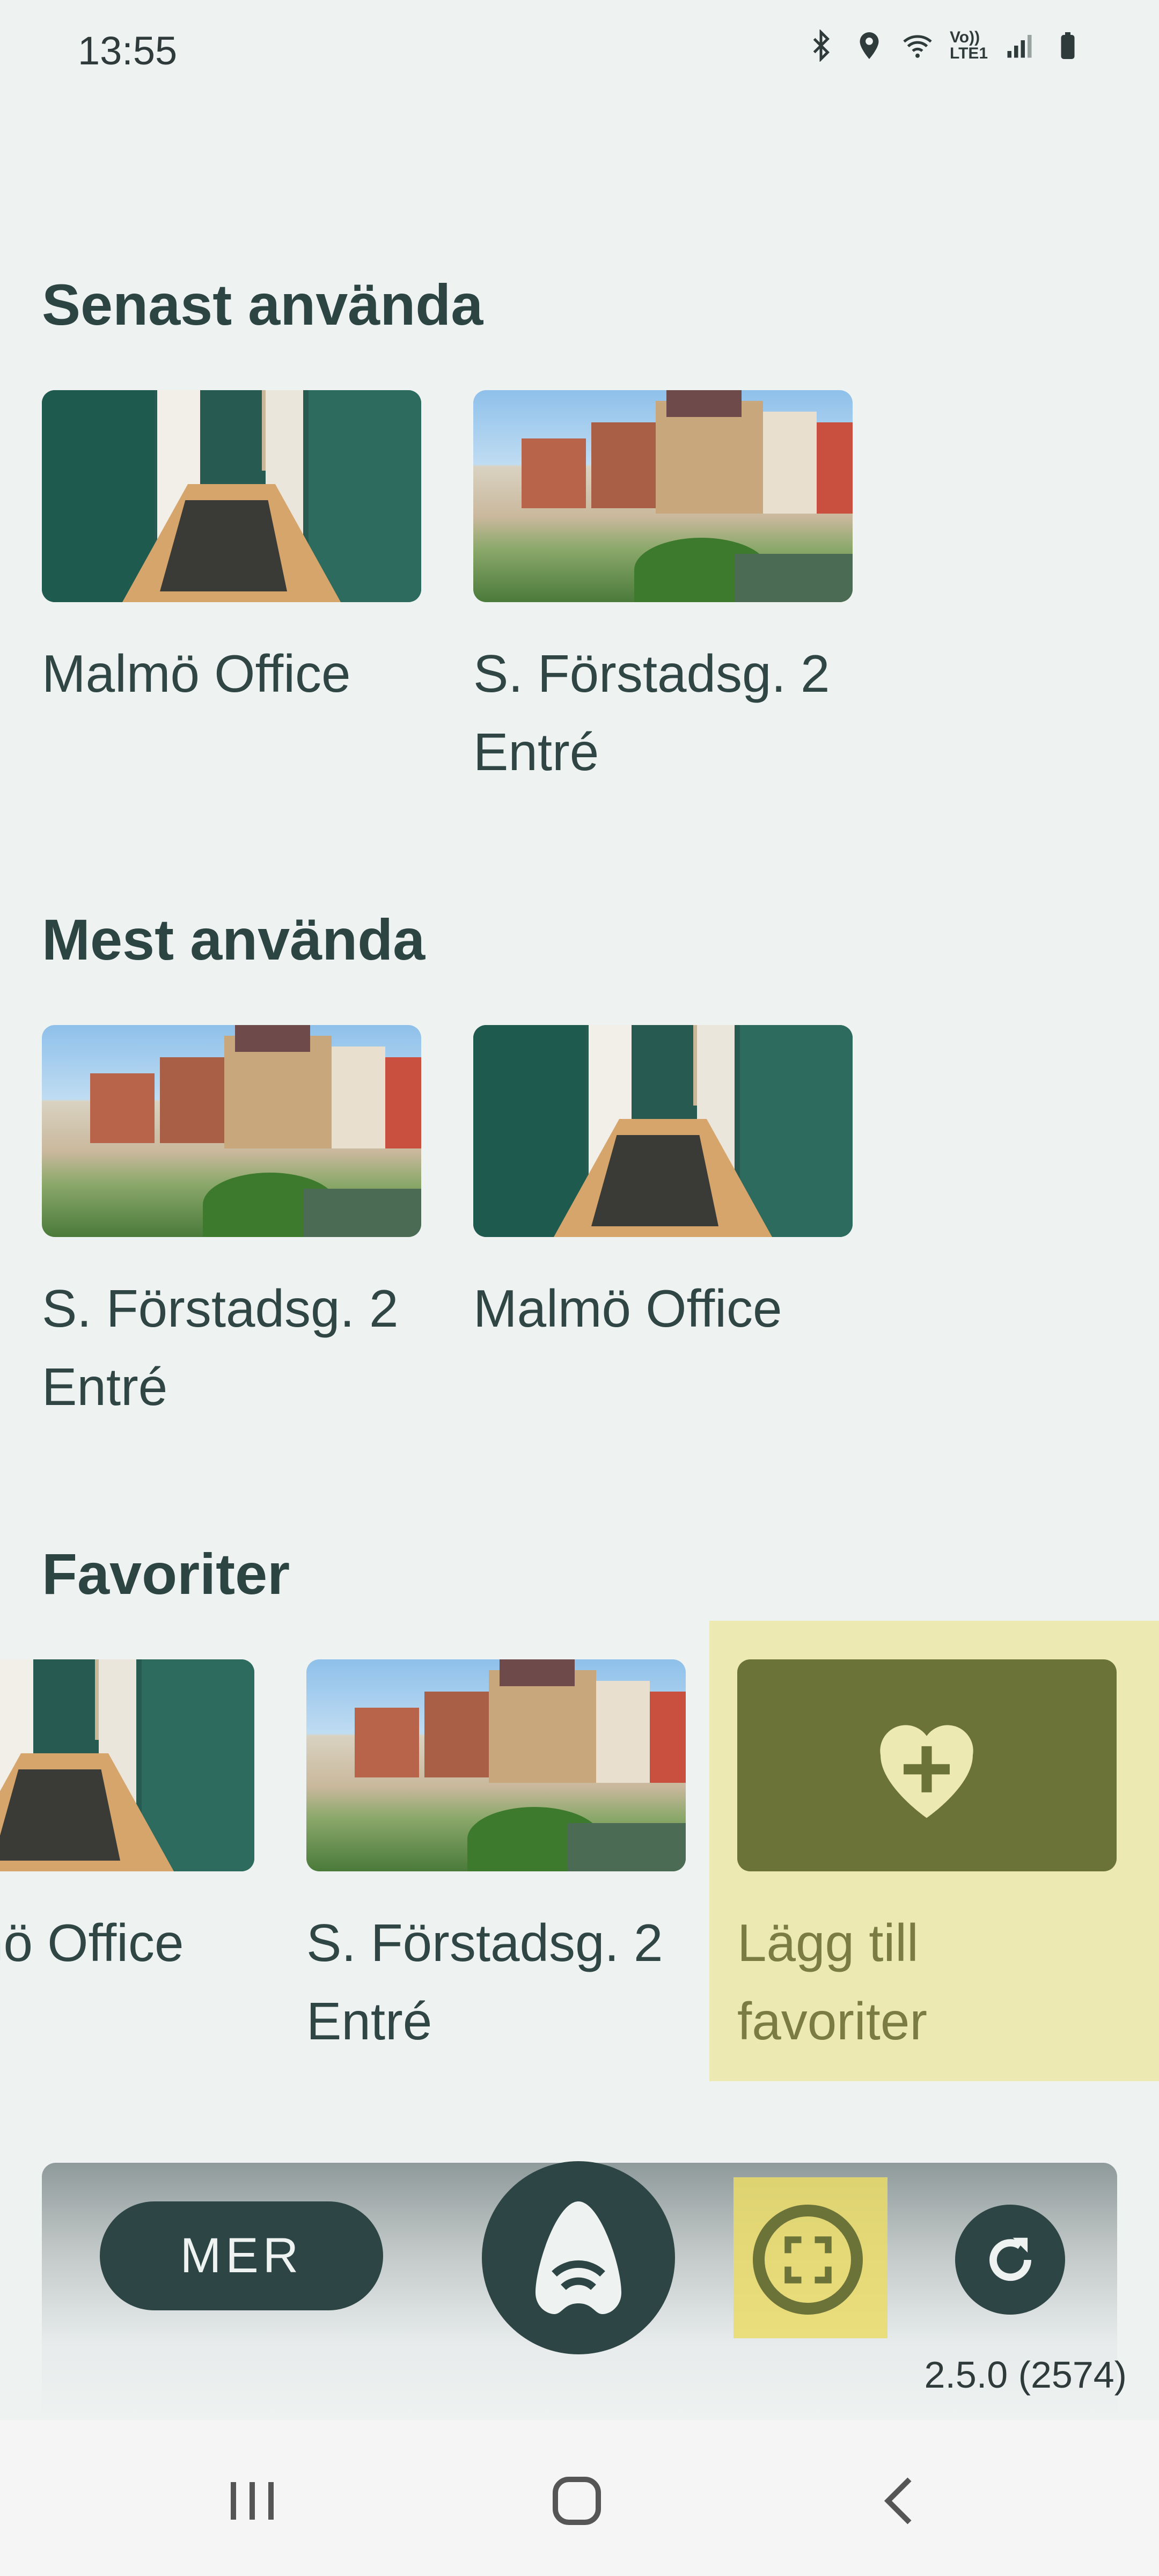  What do you see at coordinates (1025, 2375) in the screenshot?
I see `app-version: 2.5.0 (2574)` at bounding box center [1025, 2375].